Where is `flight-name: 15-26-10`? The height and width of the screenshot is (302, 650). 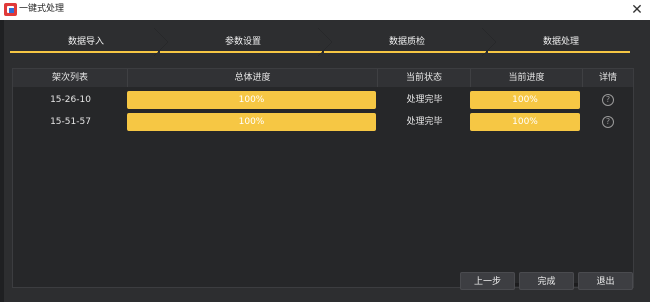 flight-name: 15-26-10 is located at coordinates (70, 100).